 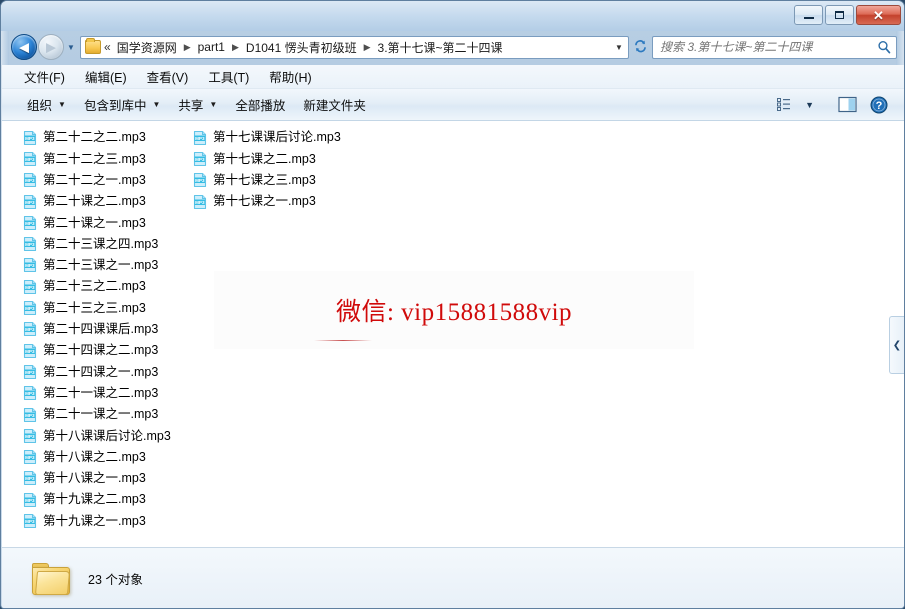 I want to click on preview-pane-button, so click(x=848, y=104).